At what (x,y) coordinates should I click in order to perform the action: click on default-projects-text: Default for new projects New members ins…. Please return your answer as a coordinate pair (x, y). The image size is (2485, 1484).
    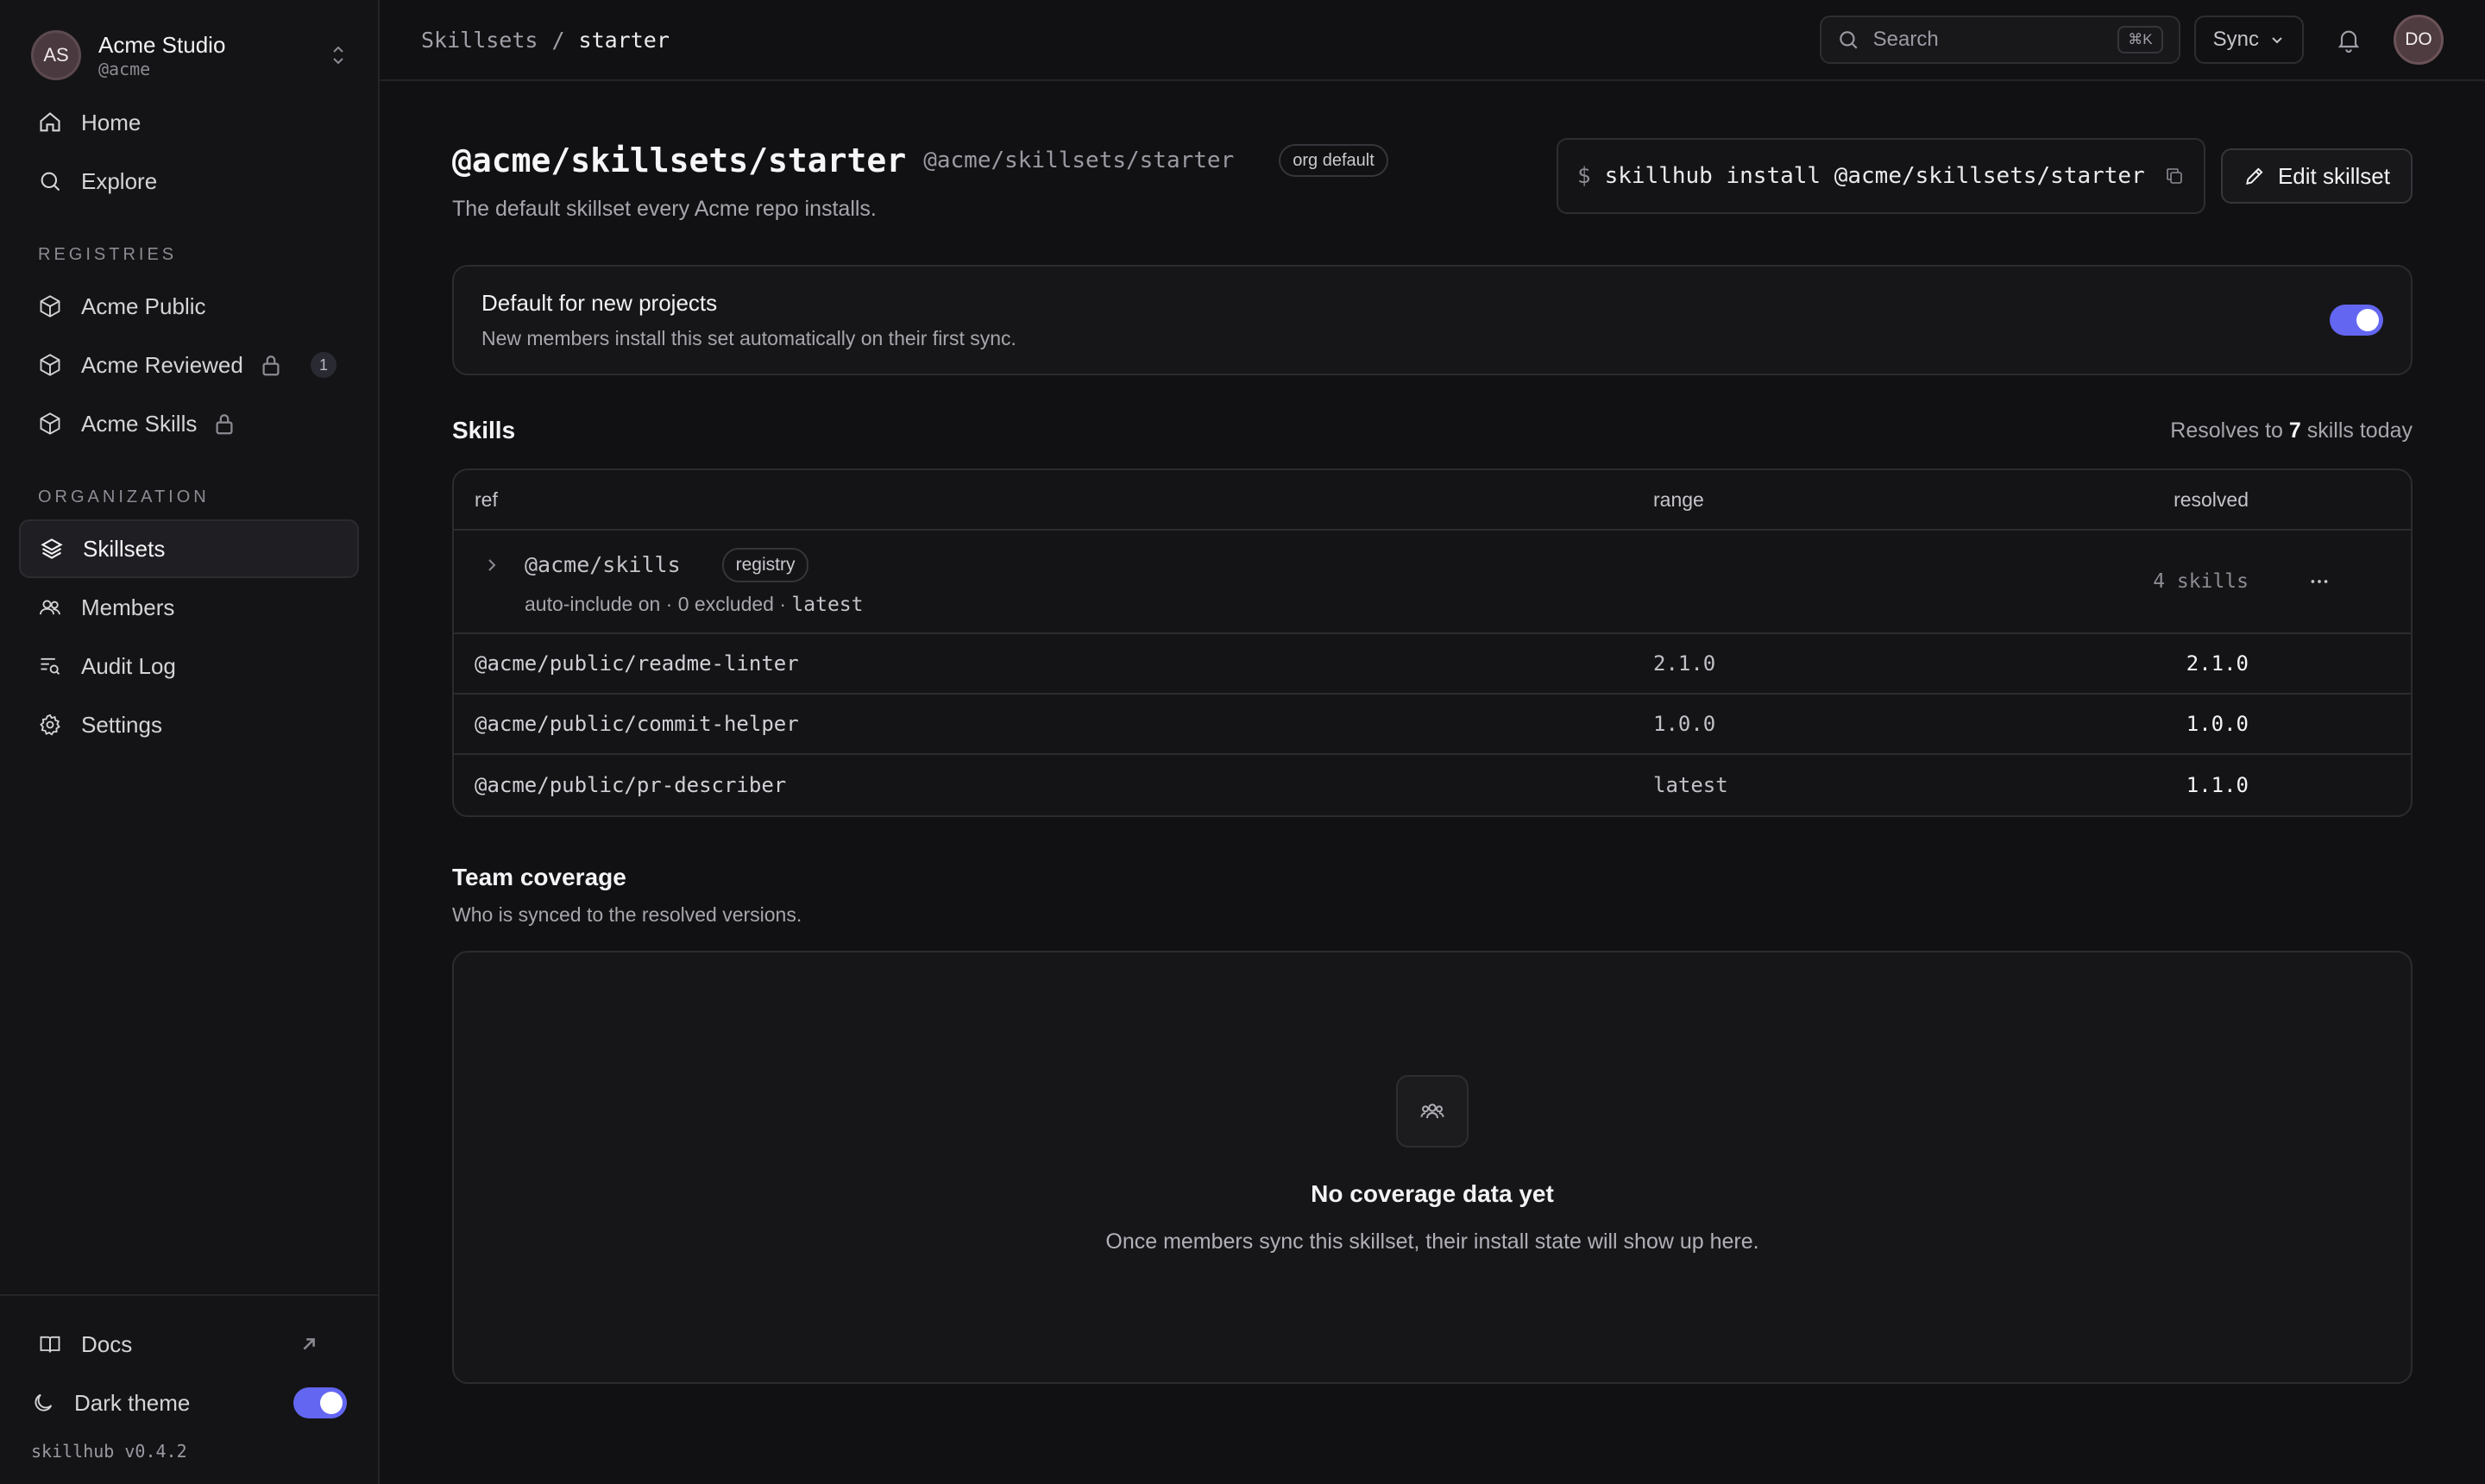
    Looking at the image, I should click on (748, 320).